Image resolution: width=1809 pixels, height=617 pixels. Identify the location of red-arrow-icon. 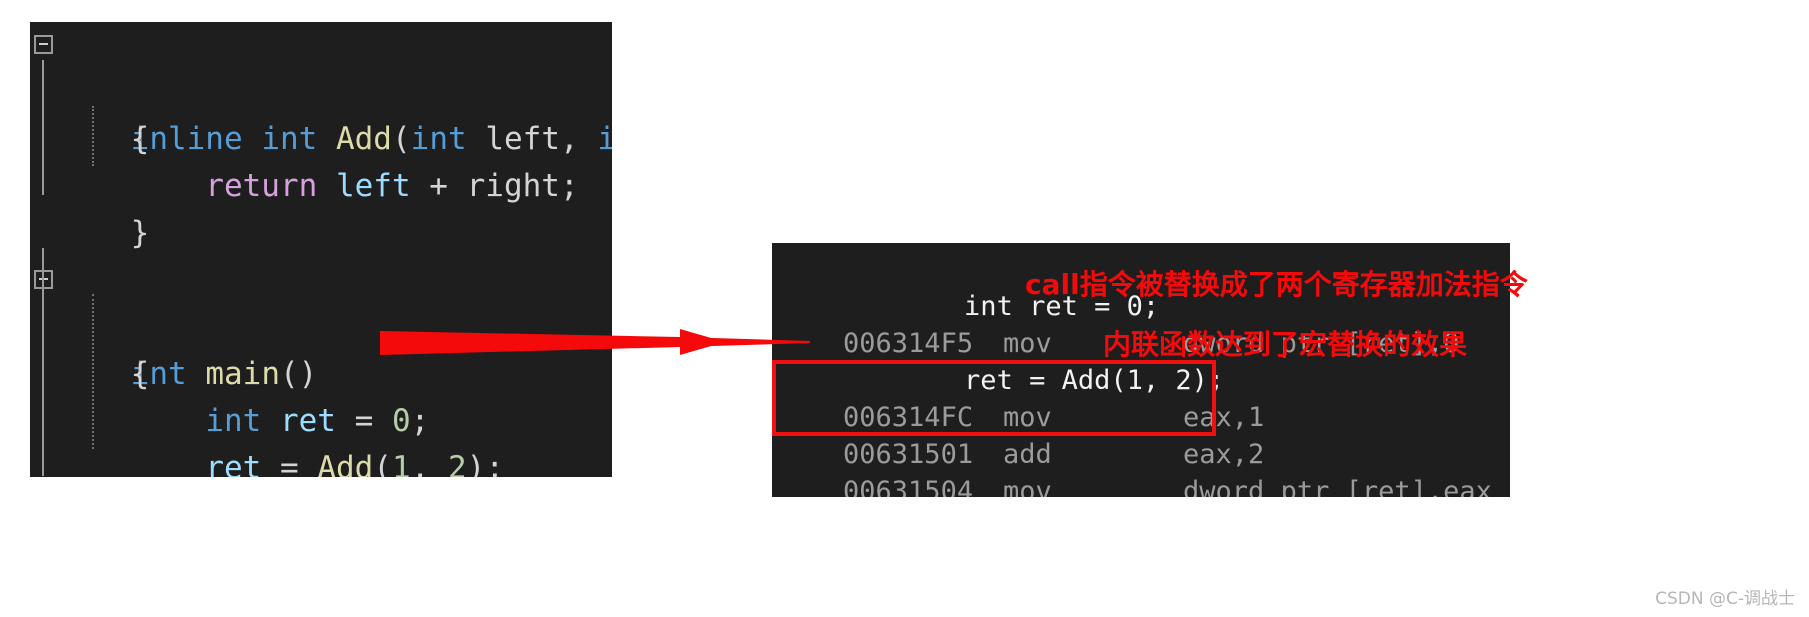
(595, 342).